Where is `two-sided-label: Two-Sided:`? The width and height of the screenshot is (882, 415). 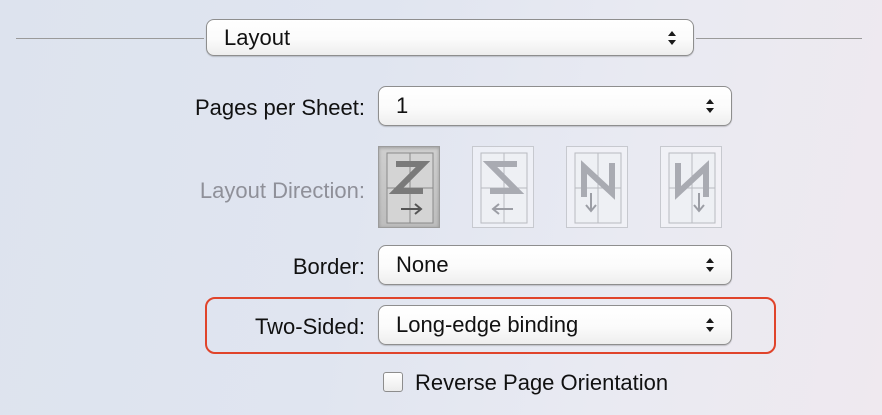 two-sided-label: Two-Sided: is located at coordinates (309, 326).